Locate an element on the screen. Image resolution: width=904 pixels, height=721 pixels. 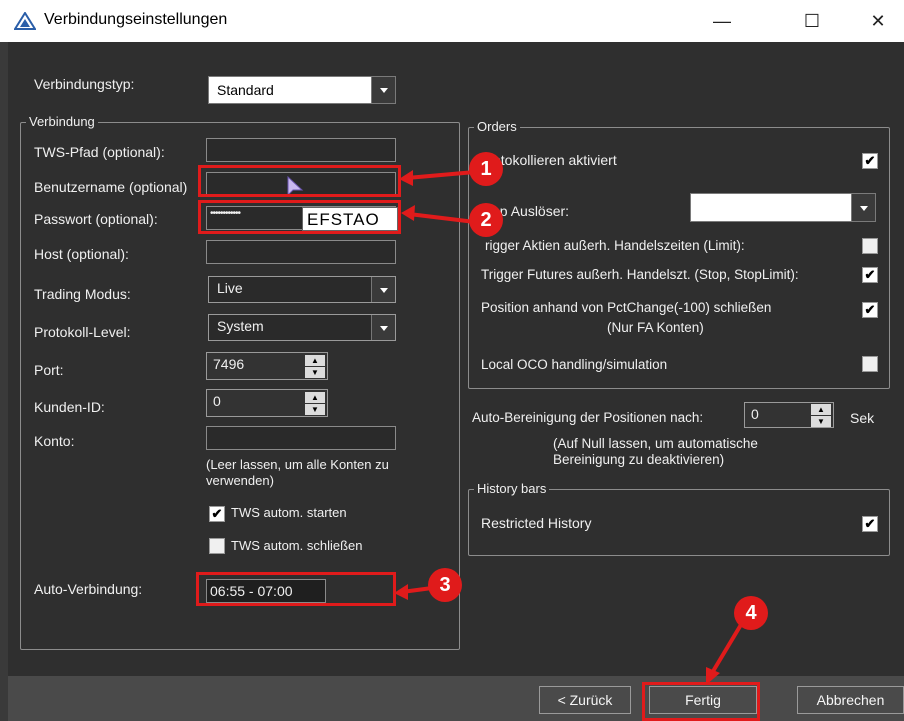
restricted-history-label: Restricted History is located at coordinates (536, 523).